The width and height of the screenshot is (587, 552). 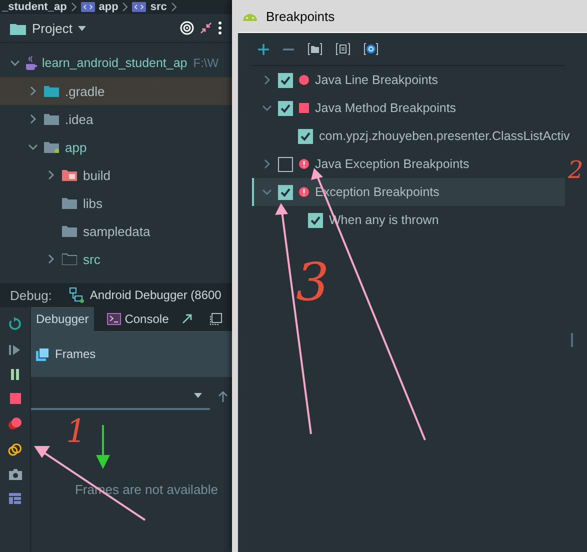 What do you see at coordinates (304, 108) in the screenshot?
I see `method-breakpoint-icon` at bounding box center [304, 108].